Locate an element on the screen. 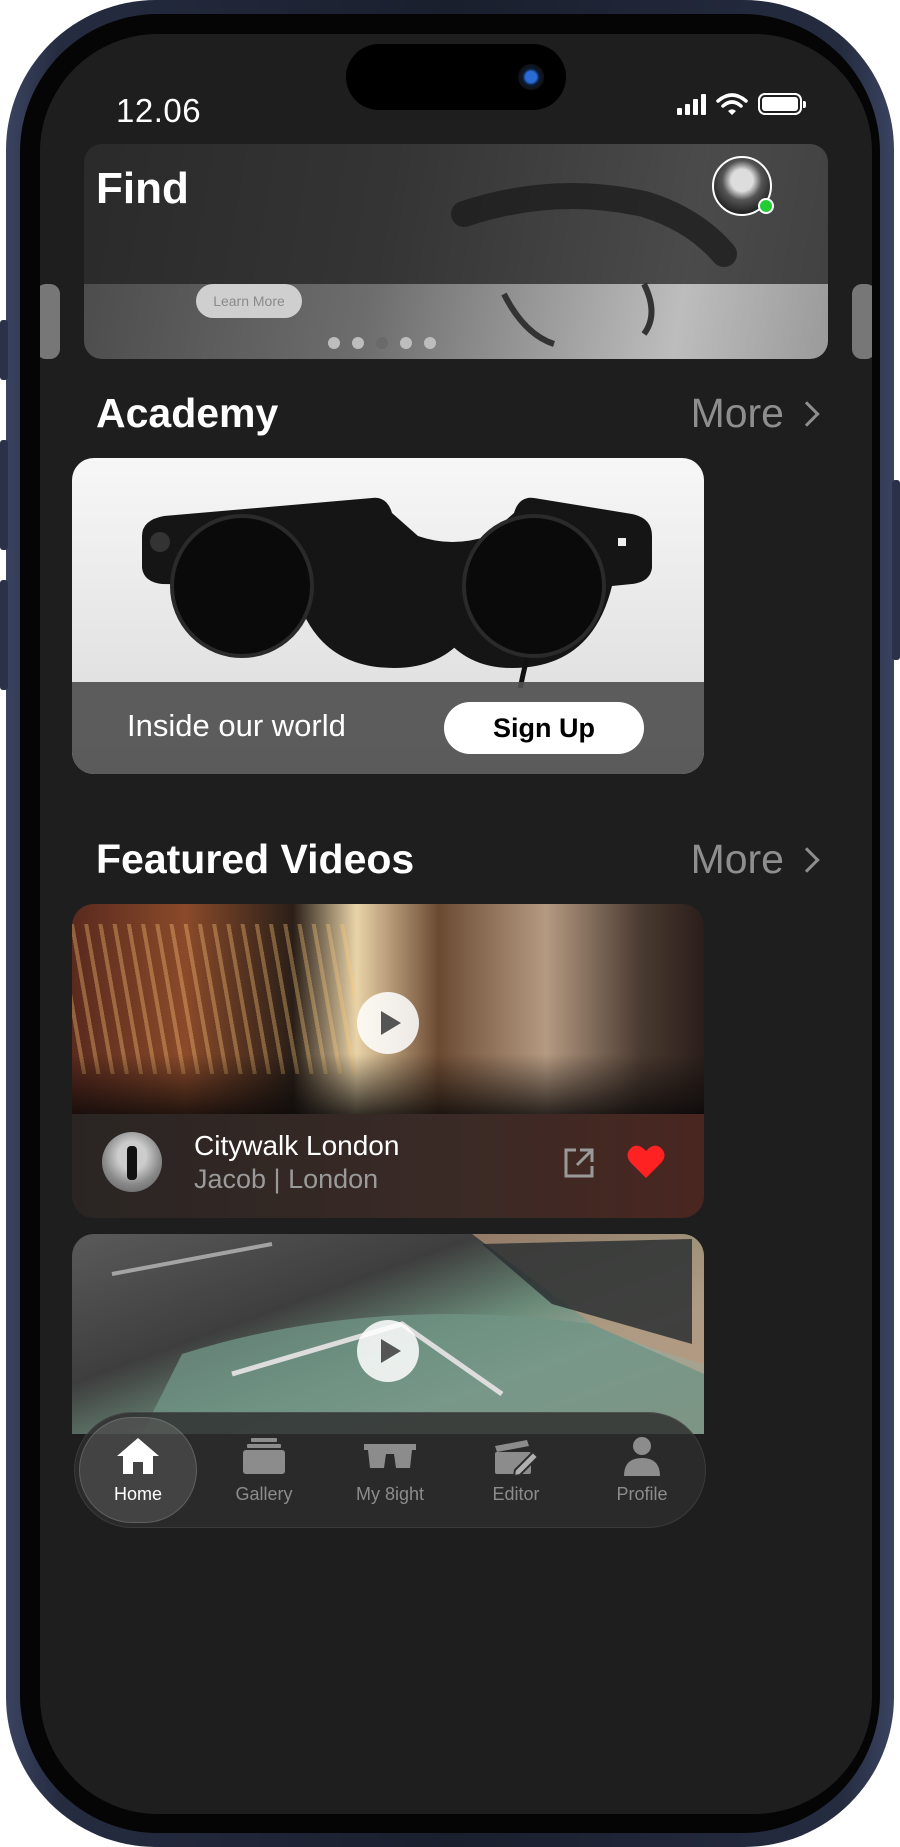 The height and width of the screenshot is (1847, 900). tab-bar: Home Gallery My 8ight Editor Profile is located at coordinates (390, 1470).